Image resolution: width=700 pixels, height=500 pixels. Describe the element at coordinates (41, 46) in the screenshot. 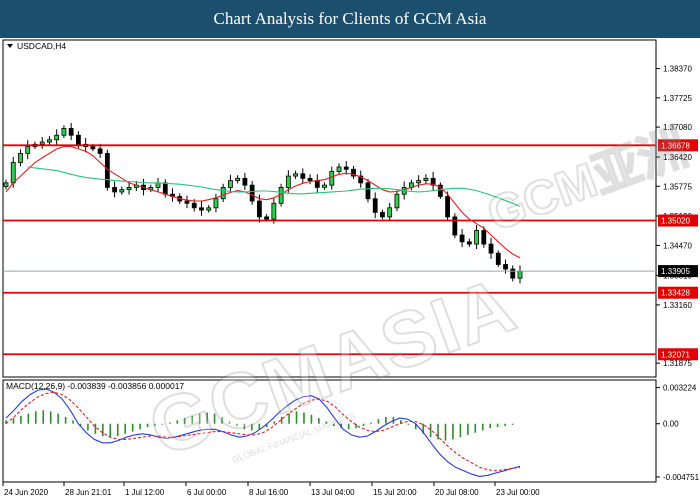

I see `symbol-label: USDCAD,H4` at that location.